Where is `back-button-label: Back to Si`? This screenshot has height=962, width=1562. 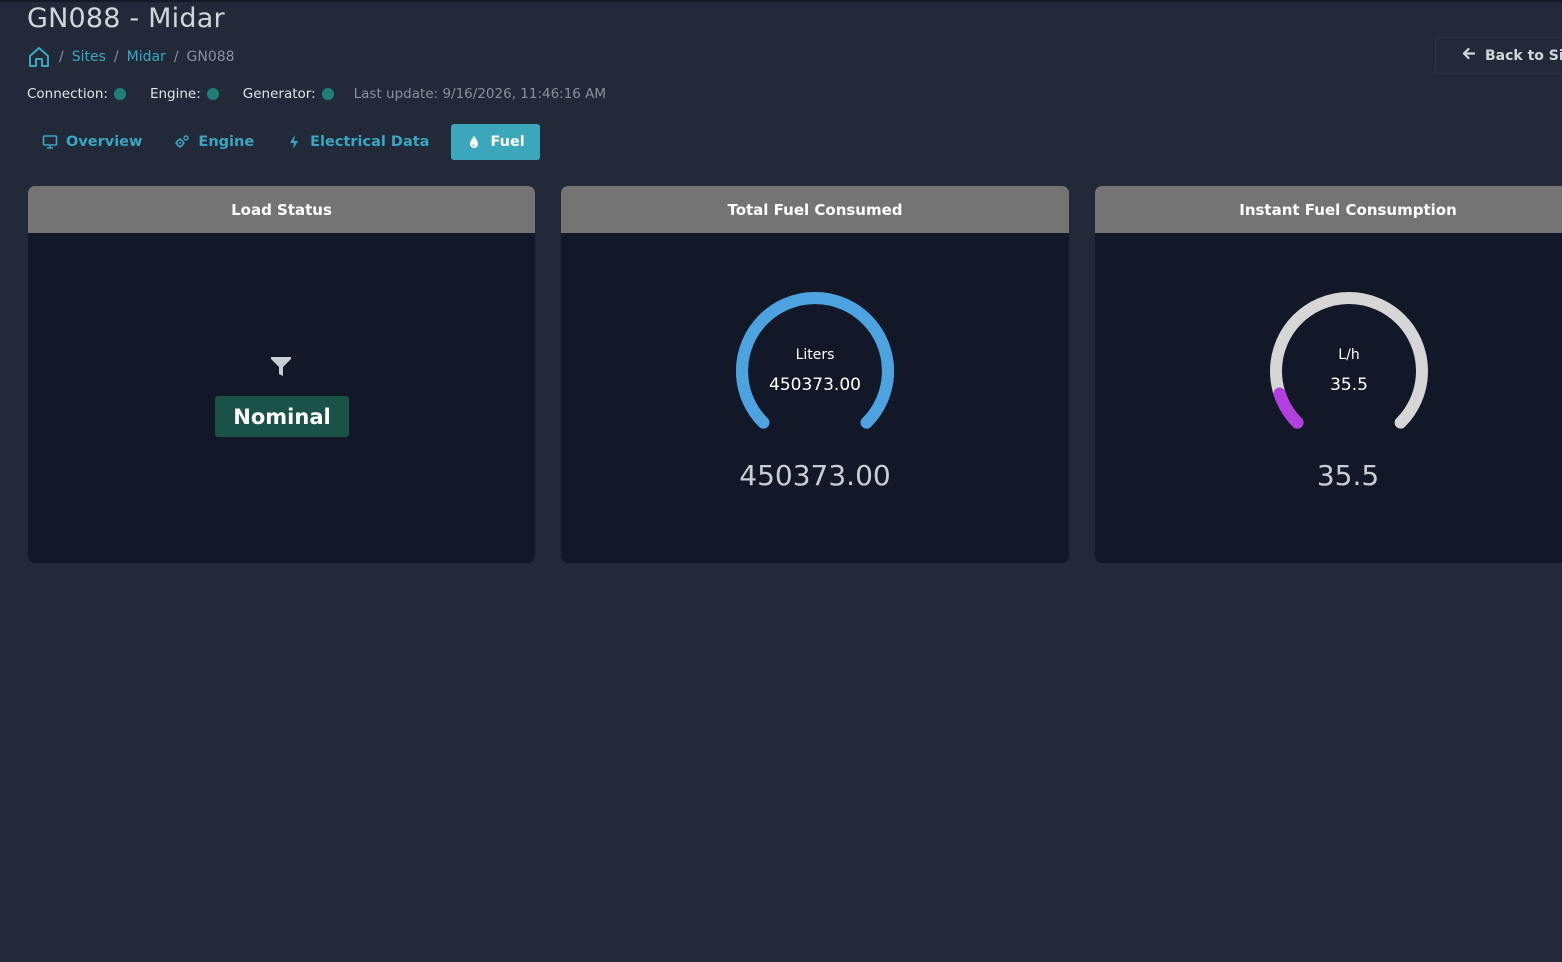
back-button-label: Back to Si is located at coordinates (1523, 55).